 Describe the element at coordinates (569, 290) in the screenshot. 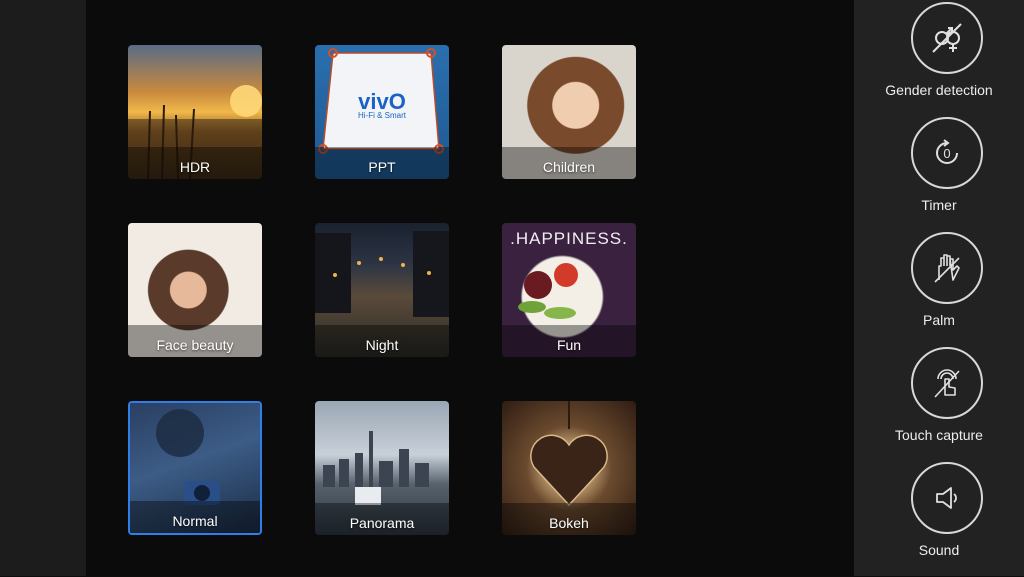

I see `mode-tile-fun: .HAPPINESS. Fun` at that location.